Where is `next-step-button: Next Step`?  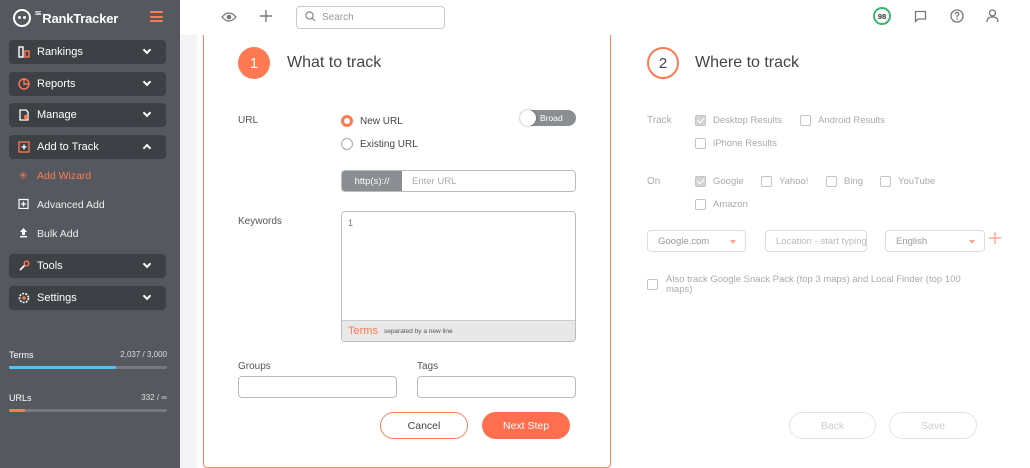
next-step-button: Next Step is located at coordinates (526, 425).